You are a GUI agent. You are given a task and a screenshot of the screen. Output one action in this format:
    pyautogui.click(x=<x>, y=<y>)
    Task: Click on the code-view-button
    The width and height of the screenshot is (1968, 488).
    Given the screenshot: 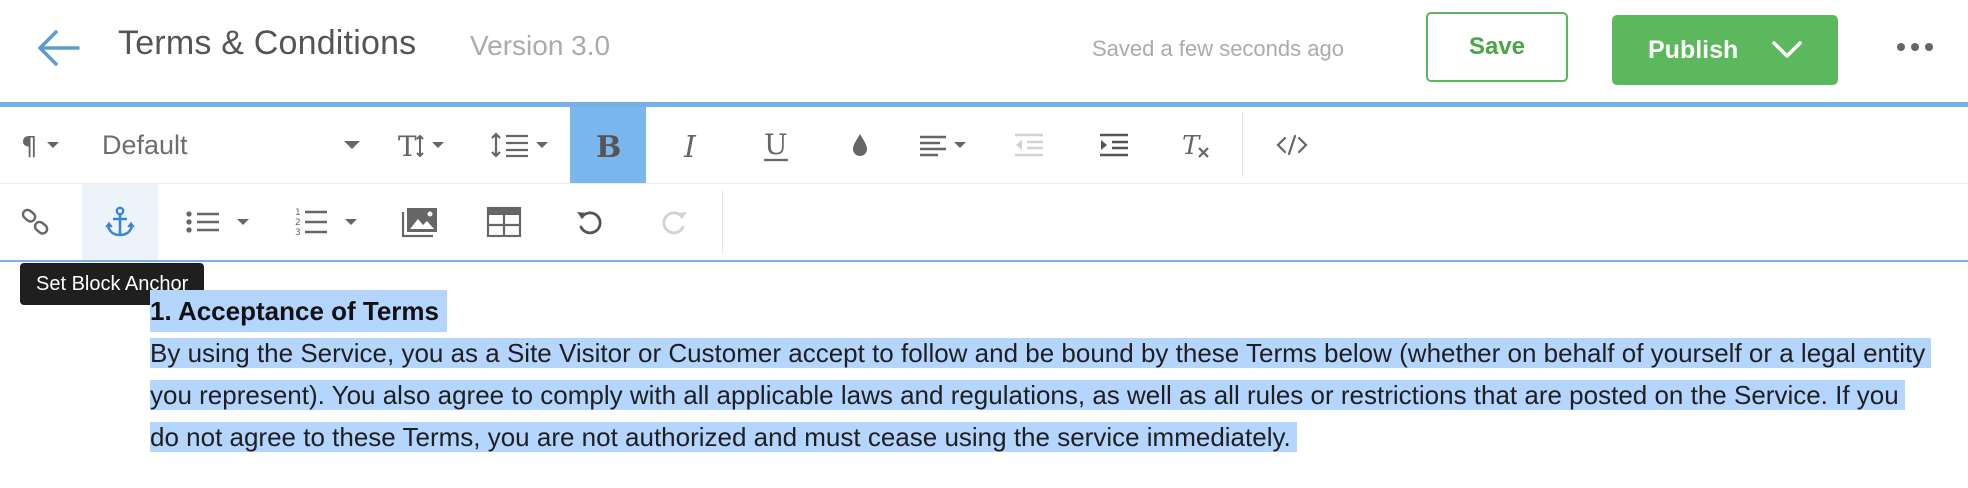 What is the action you would take?
    pyautogui.click(x=1292, y=145)
    